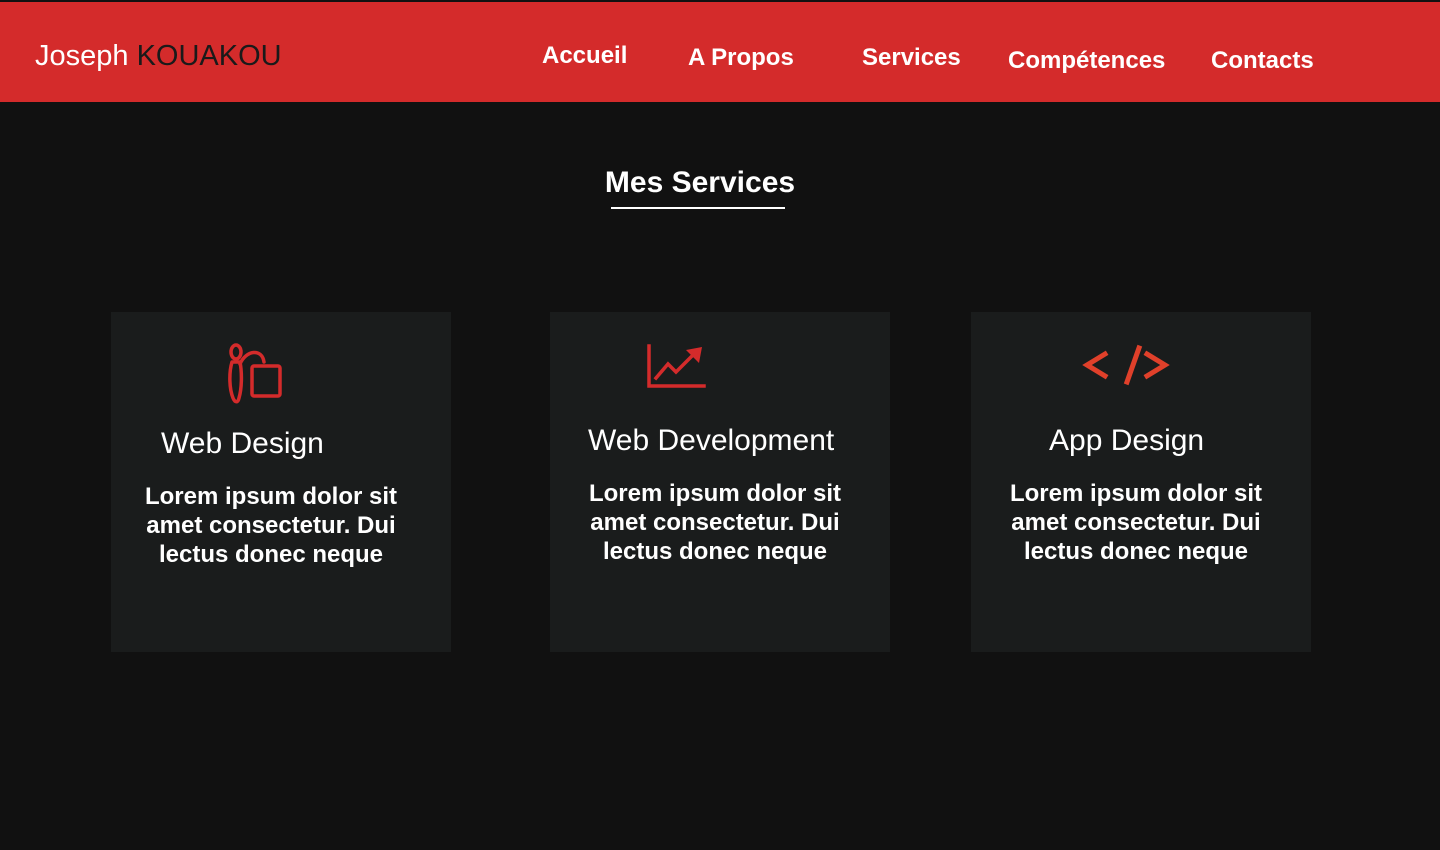 Image resolution: width=1440 pixels, height=850 pixels. I want to click on section-title: Mes Services, so click(700, 182).